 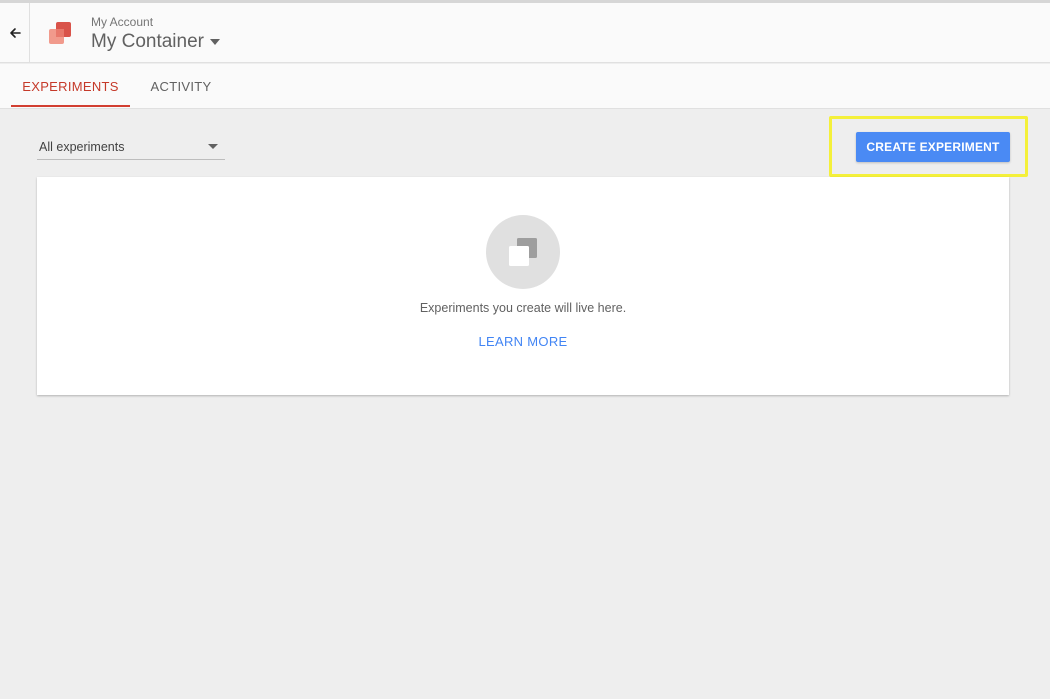 What do you see at coordinates (525, 33) in the screenshot?
I see `app-header: My Account My Container` at bounding box center [525, 33].